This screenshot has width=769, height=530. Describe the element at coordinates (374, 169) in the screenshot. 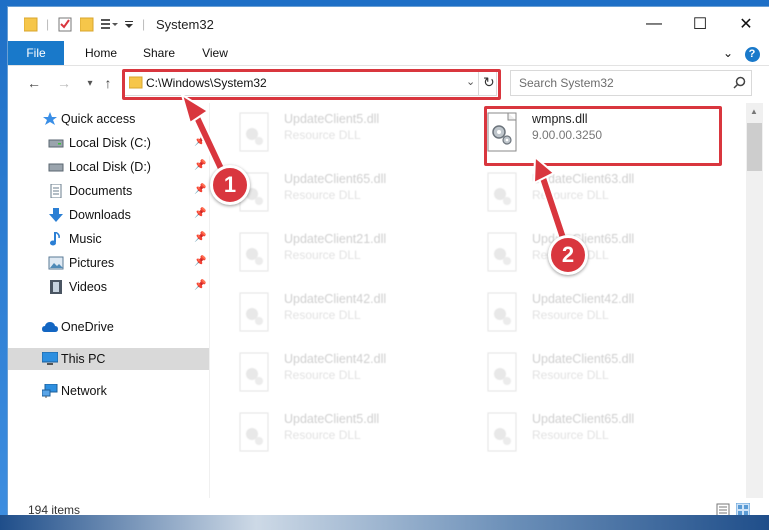

I see `annotation-arrows` at that location.